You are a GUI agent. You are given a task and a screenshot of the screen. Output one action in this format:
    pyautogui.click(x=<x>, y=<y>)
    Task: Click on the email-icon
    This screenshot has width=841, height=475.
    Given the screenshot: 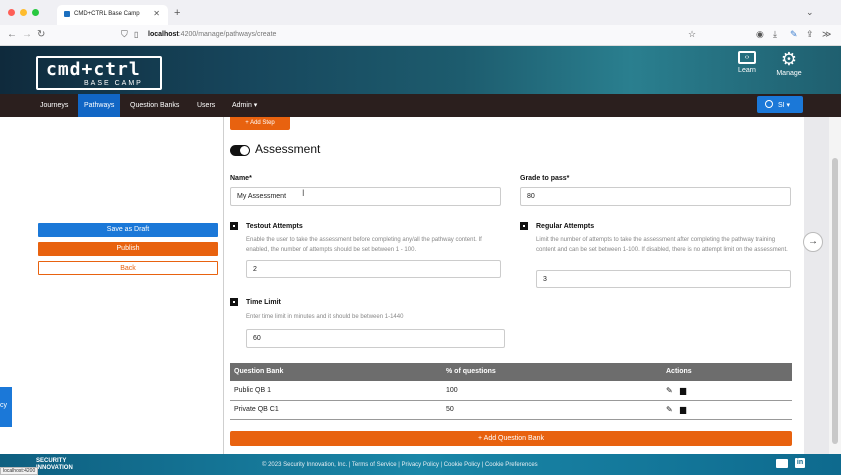 What is the action you would take?
    pyautogui.click(x=782, y=463)
    